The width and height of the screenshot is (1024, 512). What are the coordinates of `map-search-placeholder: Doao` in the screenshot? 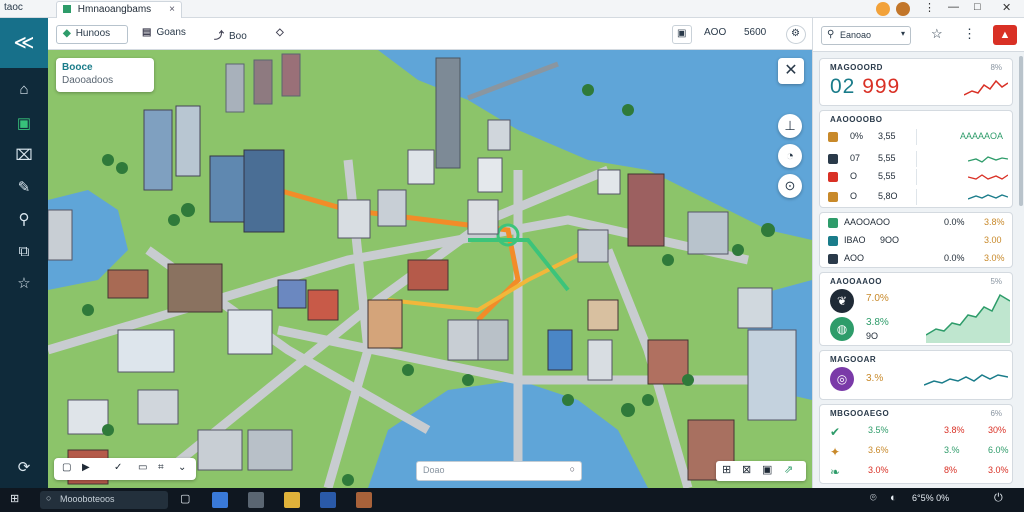 It's located at (434, 470).